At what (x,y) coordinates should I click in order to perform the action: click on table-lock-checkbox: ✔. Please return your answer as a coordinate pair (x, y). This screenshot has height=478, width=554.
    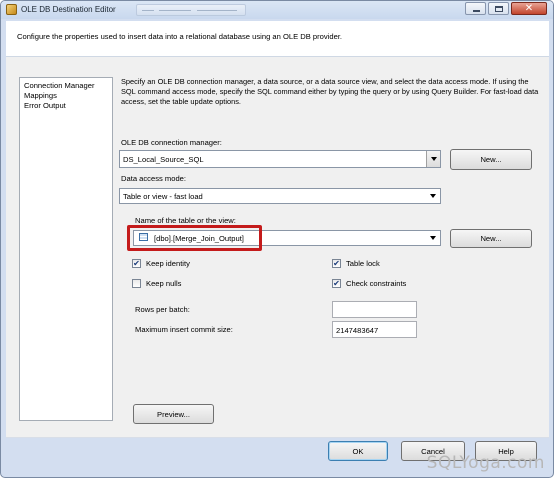
    Looking at the image, I should click on (336, 263).